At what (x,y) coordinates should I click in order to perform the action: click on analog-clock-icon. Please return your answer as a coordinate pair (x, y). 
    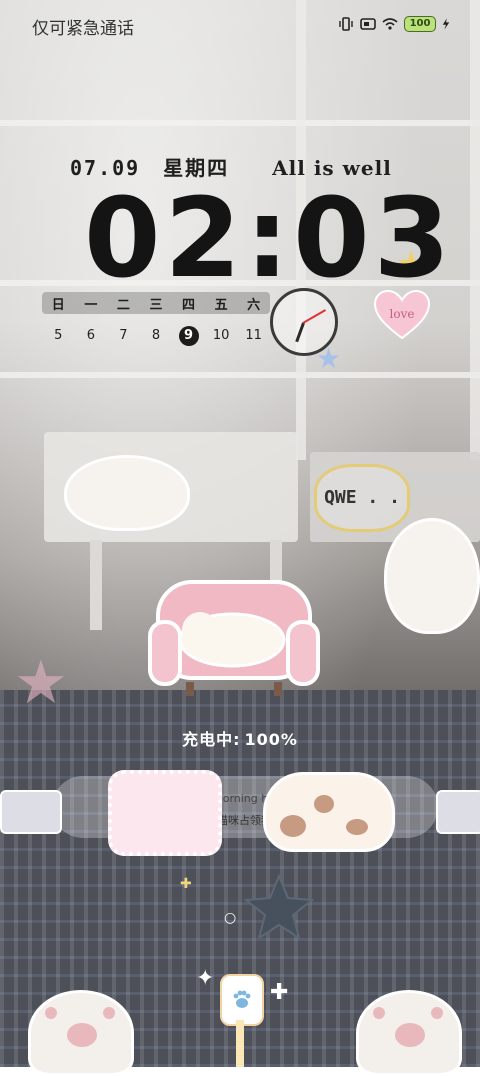
    Looking at the image, I should click on (304, 322).